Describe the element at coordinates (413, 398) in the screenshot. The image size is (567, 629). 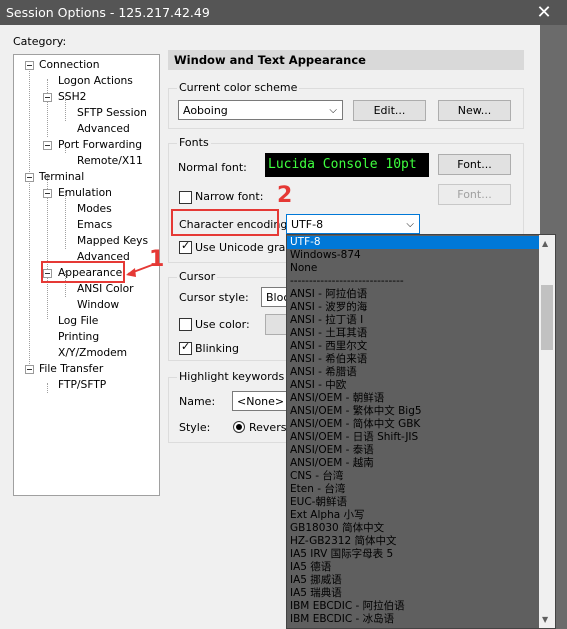
I see `encoding-option: ANSI/OEM - 朝鲜语` at that location.